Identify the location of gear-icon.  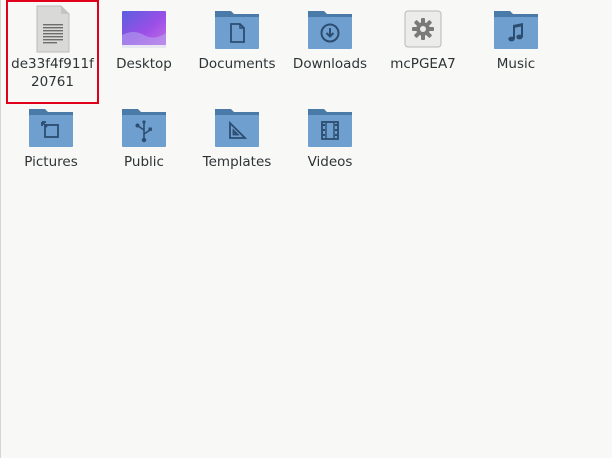
(423, 29).